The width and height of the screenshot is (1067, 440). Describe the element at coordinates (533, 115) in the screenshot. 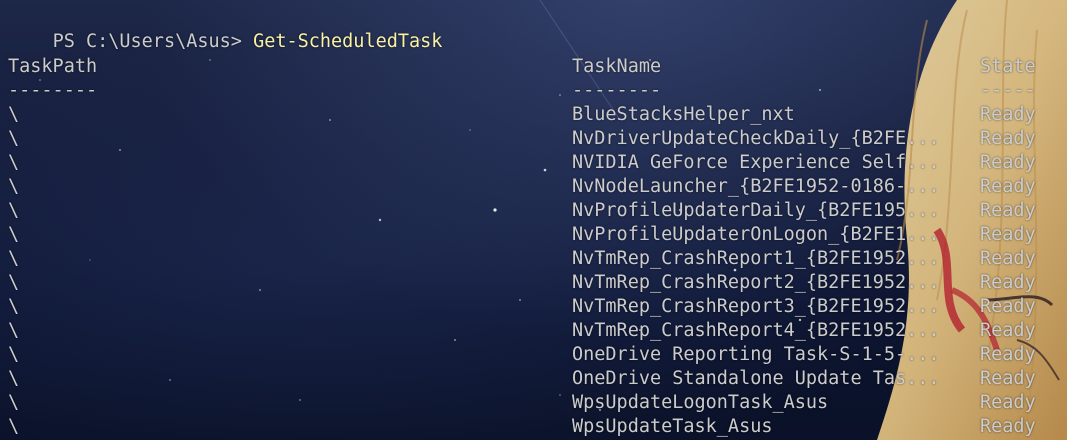

I see `table-row: \ BlueStacksHelper_nxt Ready` at that location.